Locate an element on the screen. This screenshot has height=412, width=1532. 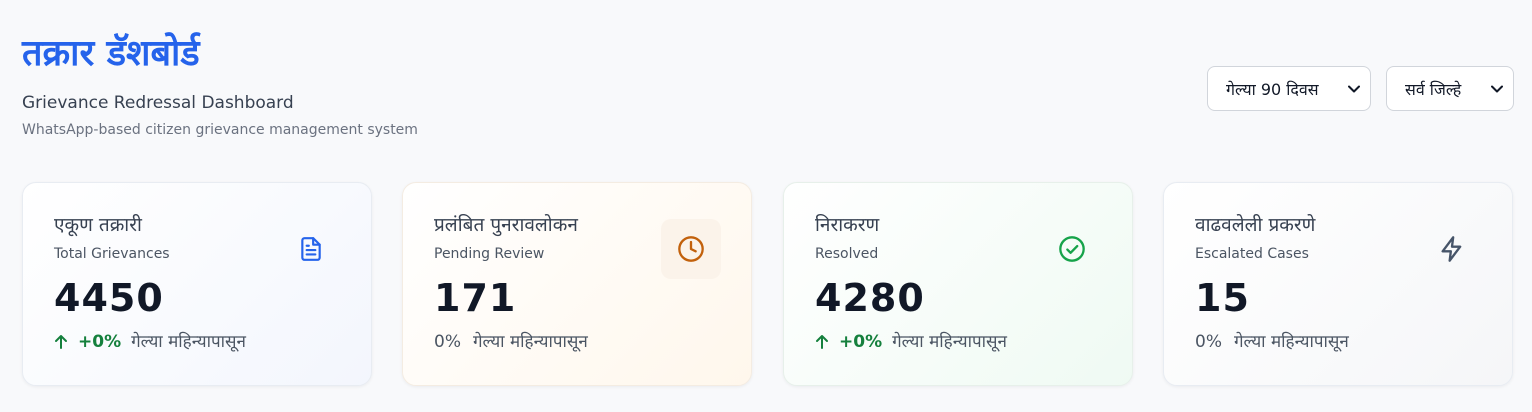
district-select: सर्व जिल्हे is located at coordinates (1450, 88).